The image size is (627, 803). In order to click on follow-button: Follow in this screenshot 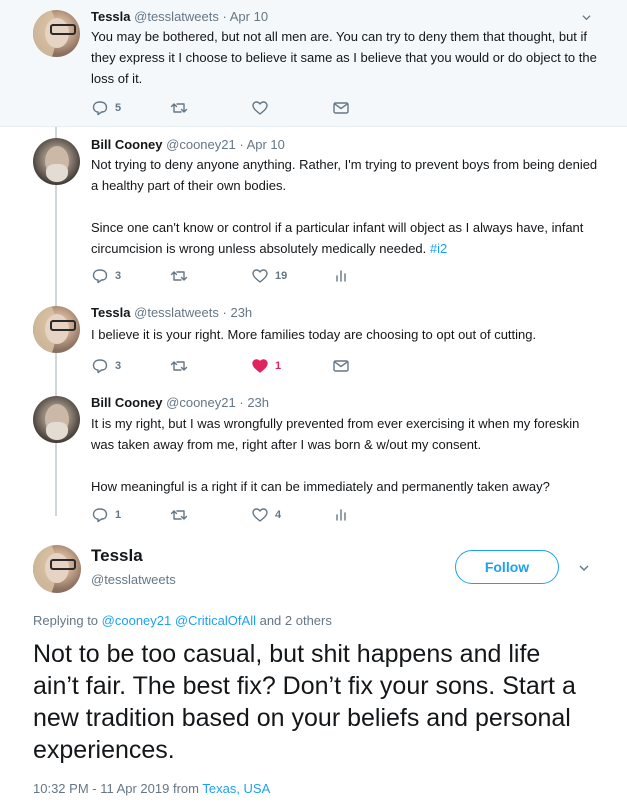, I will do `click(507, 567)`.